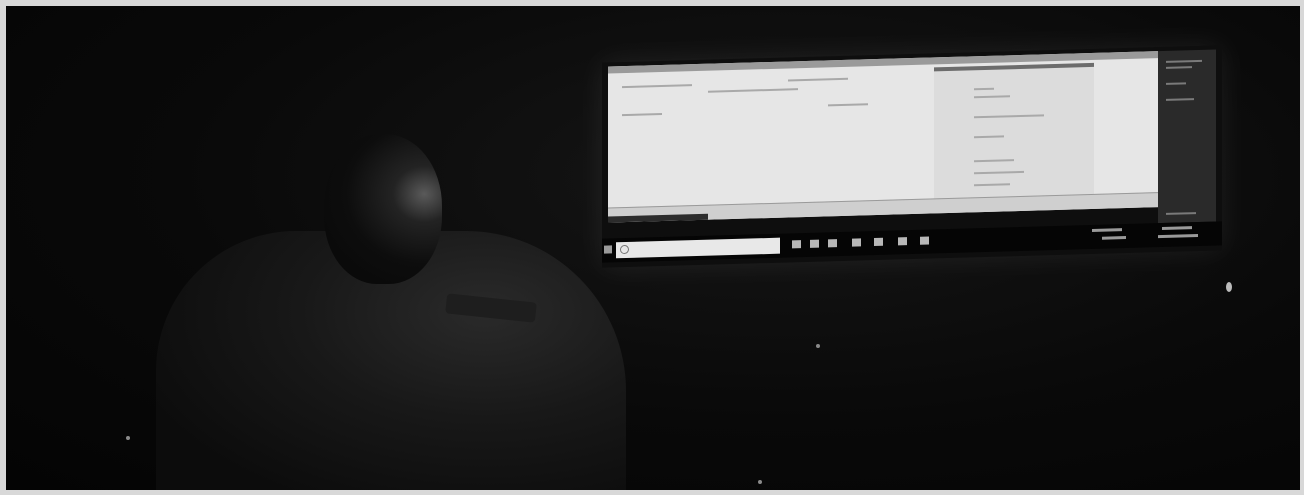 The image size is (1304, 495). What do you see at coordinates (383, 209) in the screenshot?
I see `person-head-silhouette` at bounding box center [383, 209].